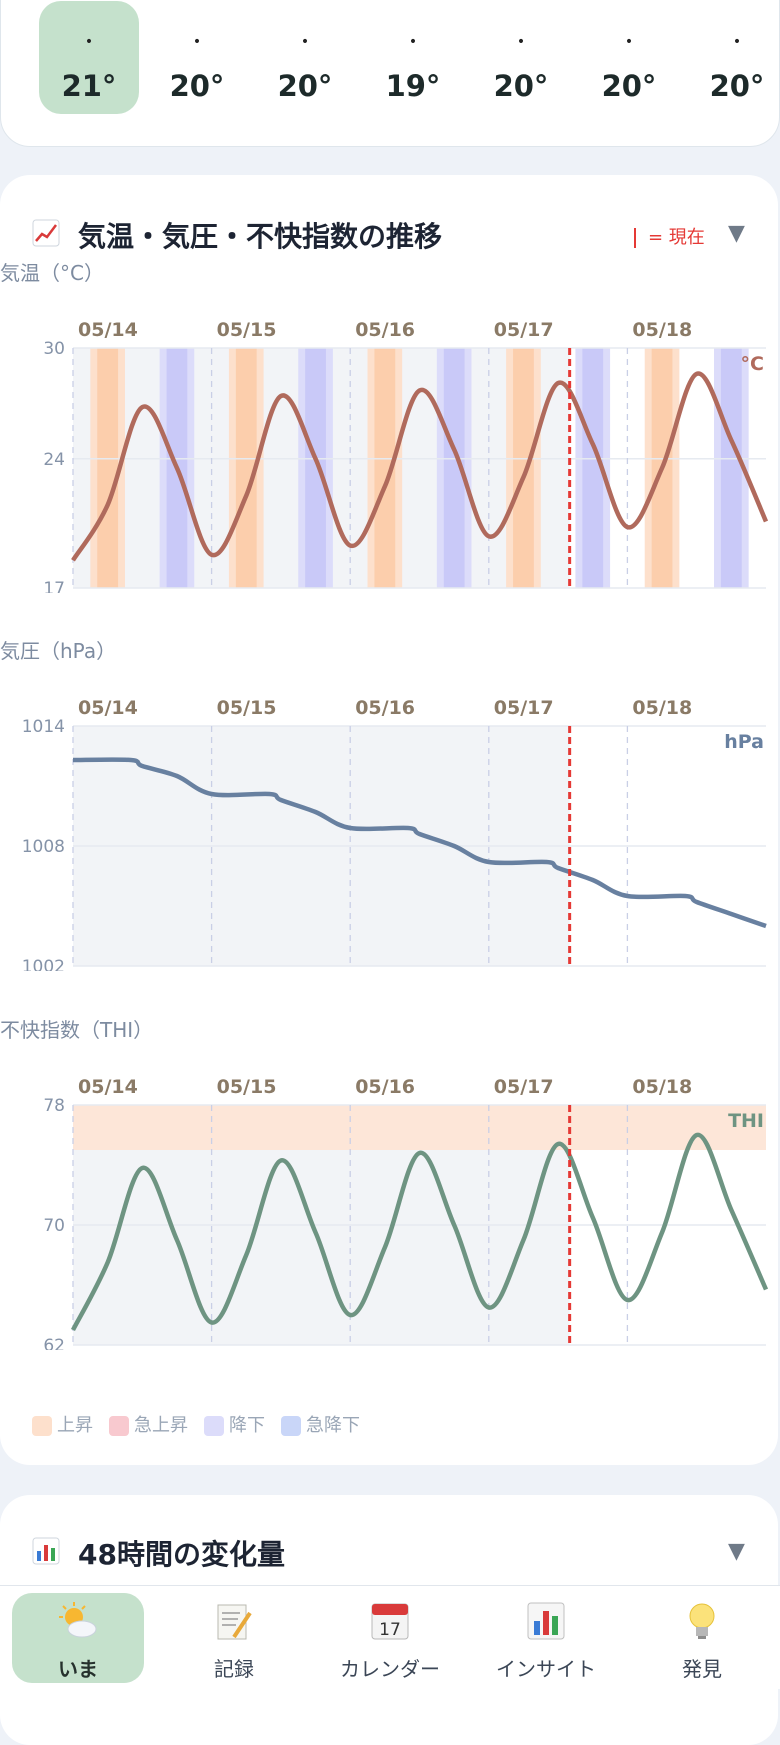 This screenshot has height=1745, width=780. I want to click on tab-insight: インサイト, so click(546, 1638).